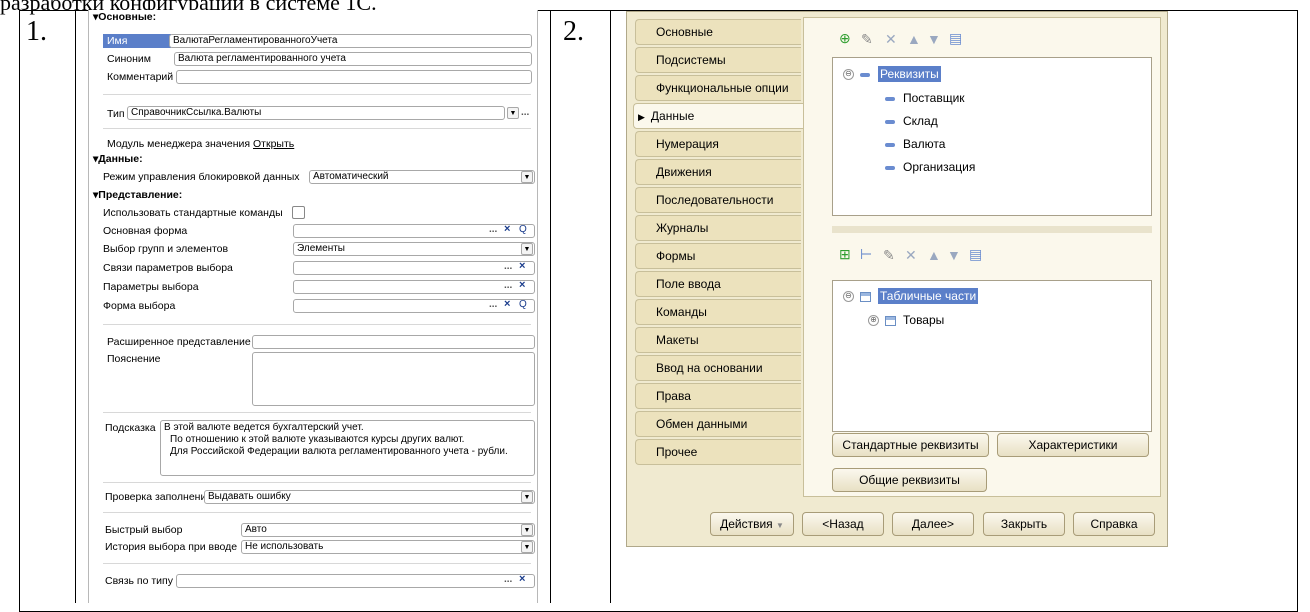  Describe the element at coordinates (422, 177) in the screenshot. I see `lock-mode-field: Автоматический` at that location.